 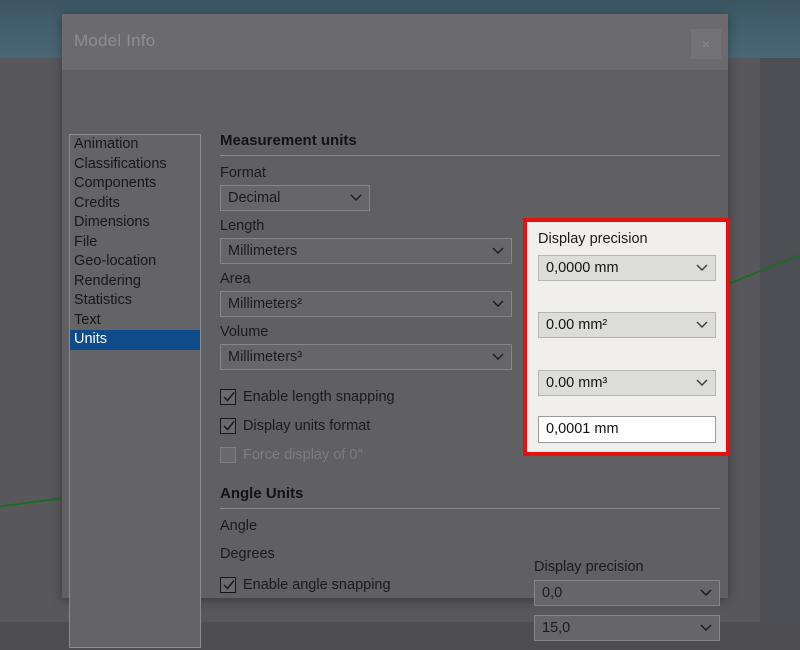 I want to click on sidebar-item-components: Components, so click(x=135, y=184).